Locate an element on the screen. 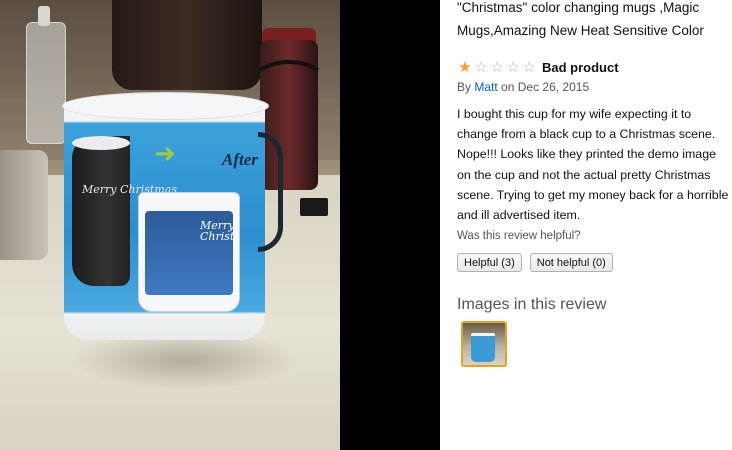 The image size is (732, 450). mug-print-after-label: After is located at coordinates (240, 159).